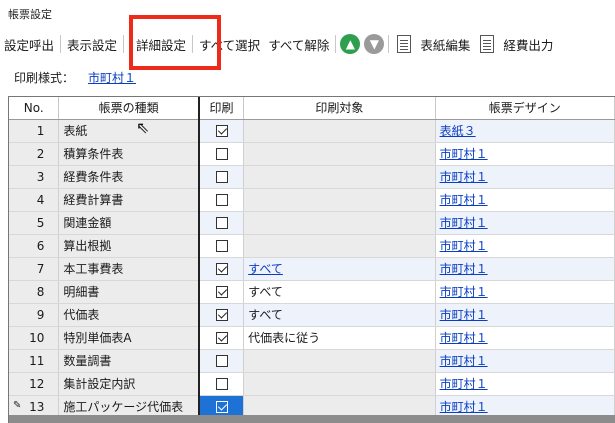  I want to click on table-row: 12 集計設定内訳 市町村１, so click(312, 384).